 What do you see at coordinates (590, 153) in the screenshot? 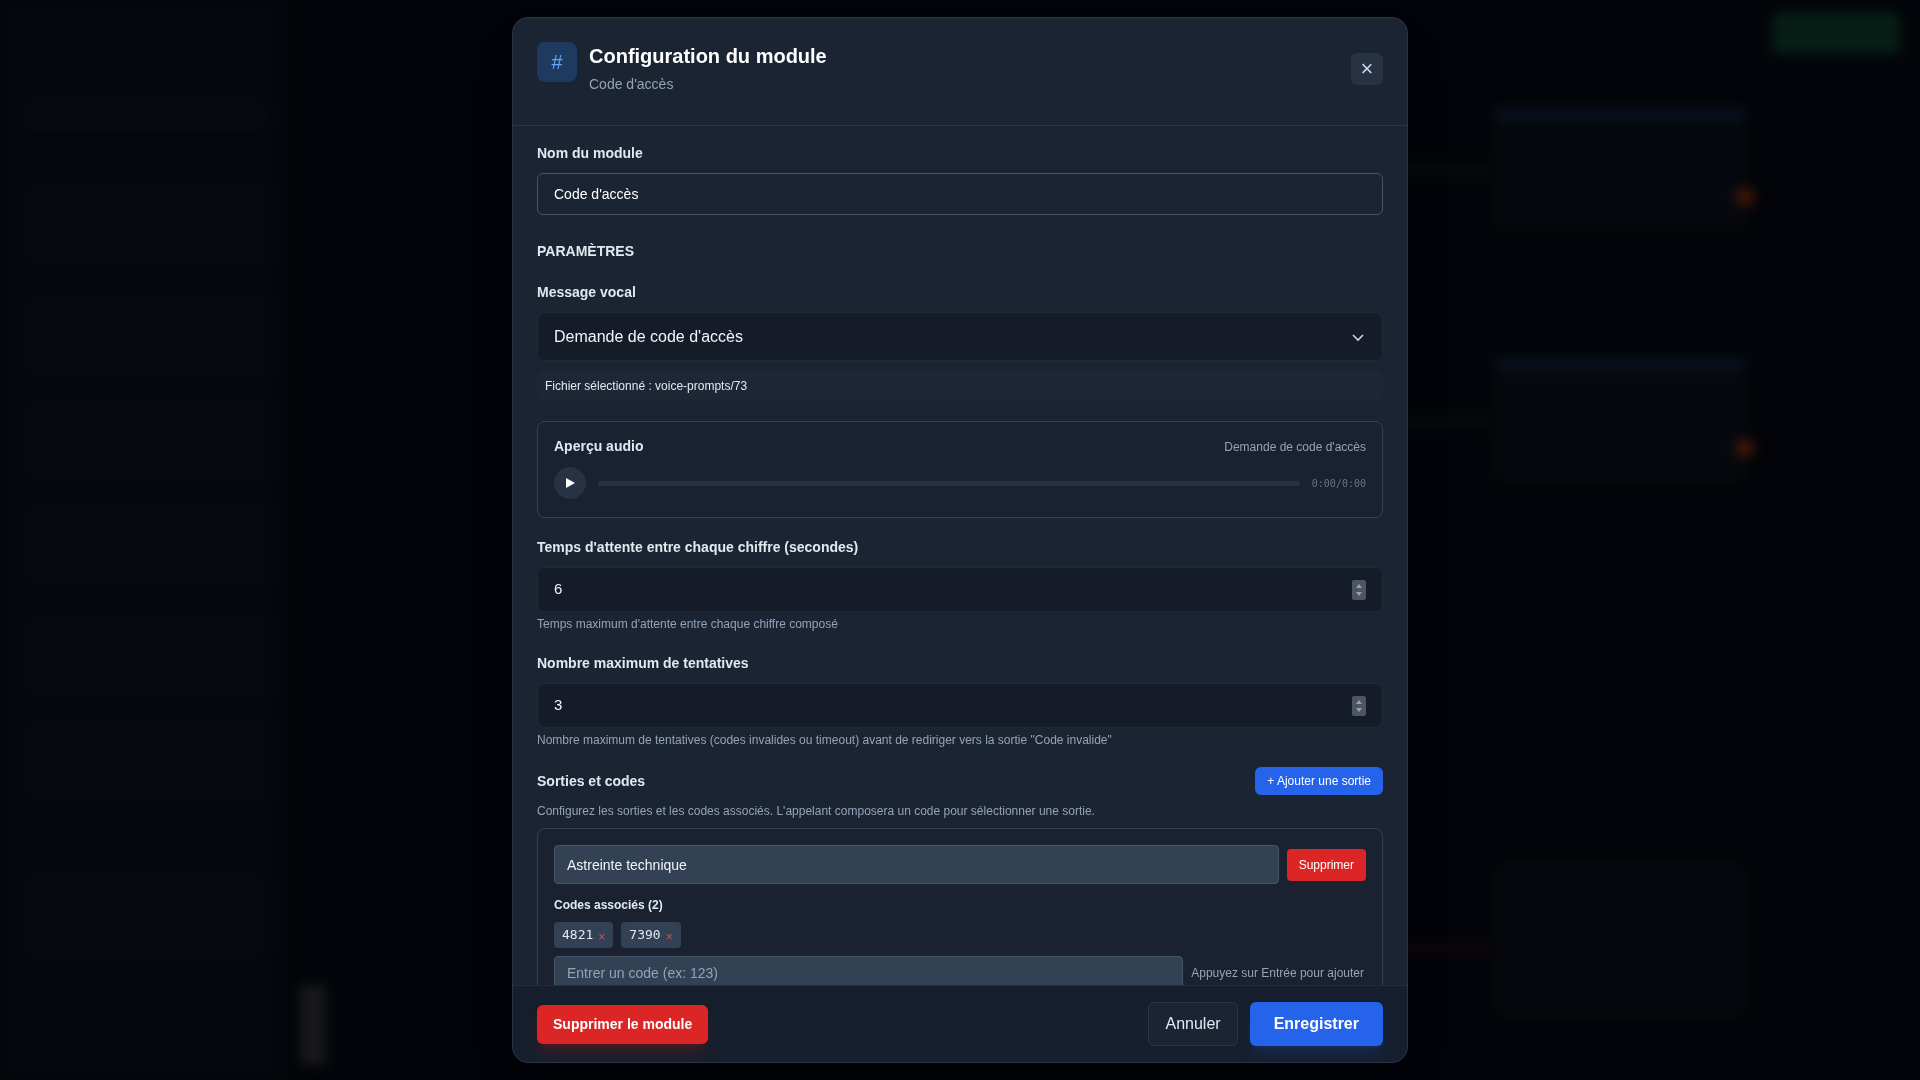
I see `field-label: Nom du module` at bounding box center [590, 153].